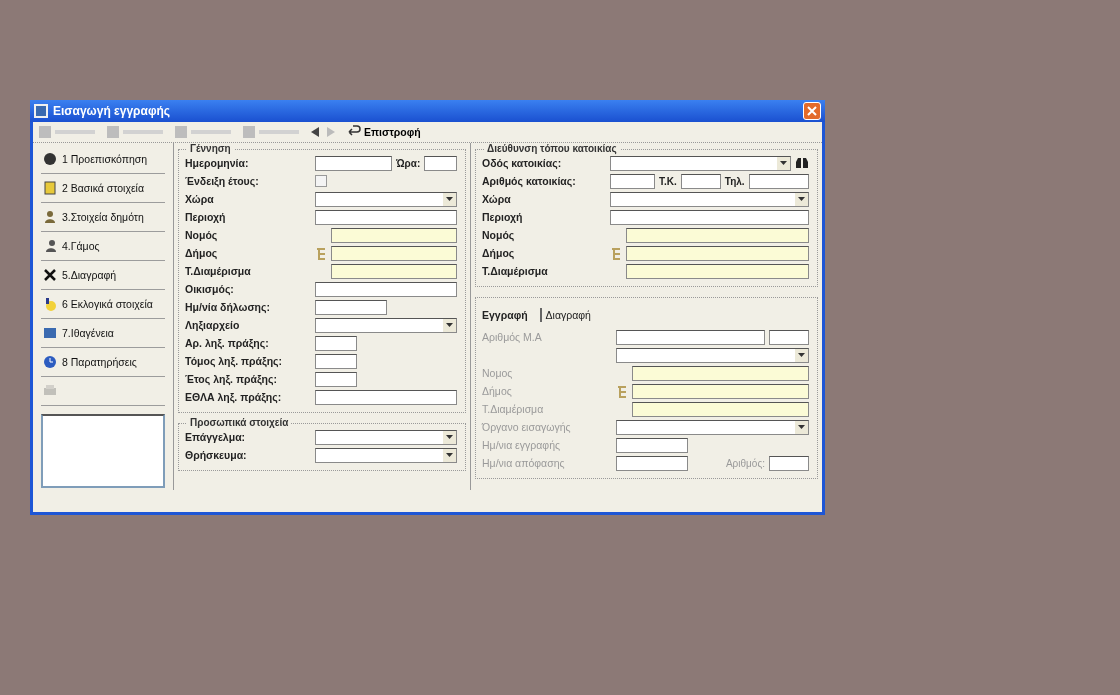 The image size is (1120, 695). Describe the element at coordinates (239, 422) in the screenshot. I see `group-title: Προσωπικά στοιχεία` at that location.